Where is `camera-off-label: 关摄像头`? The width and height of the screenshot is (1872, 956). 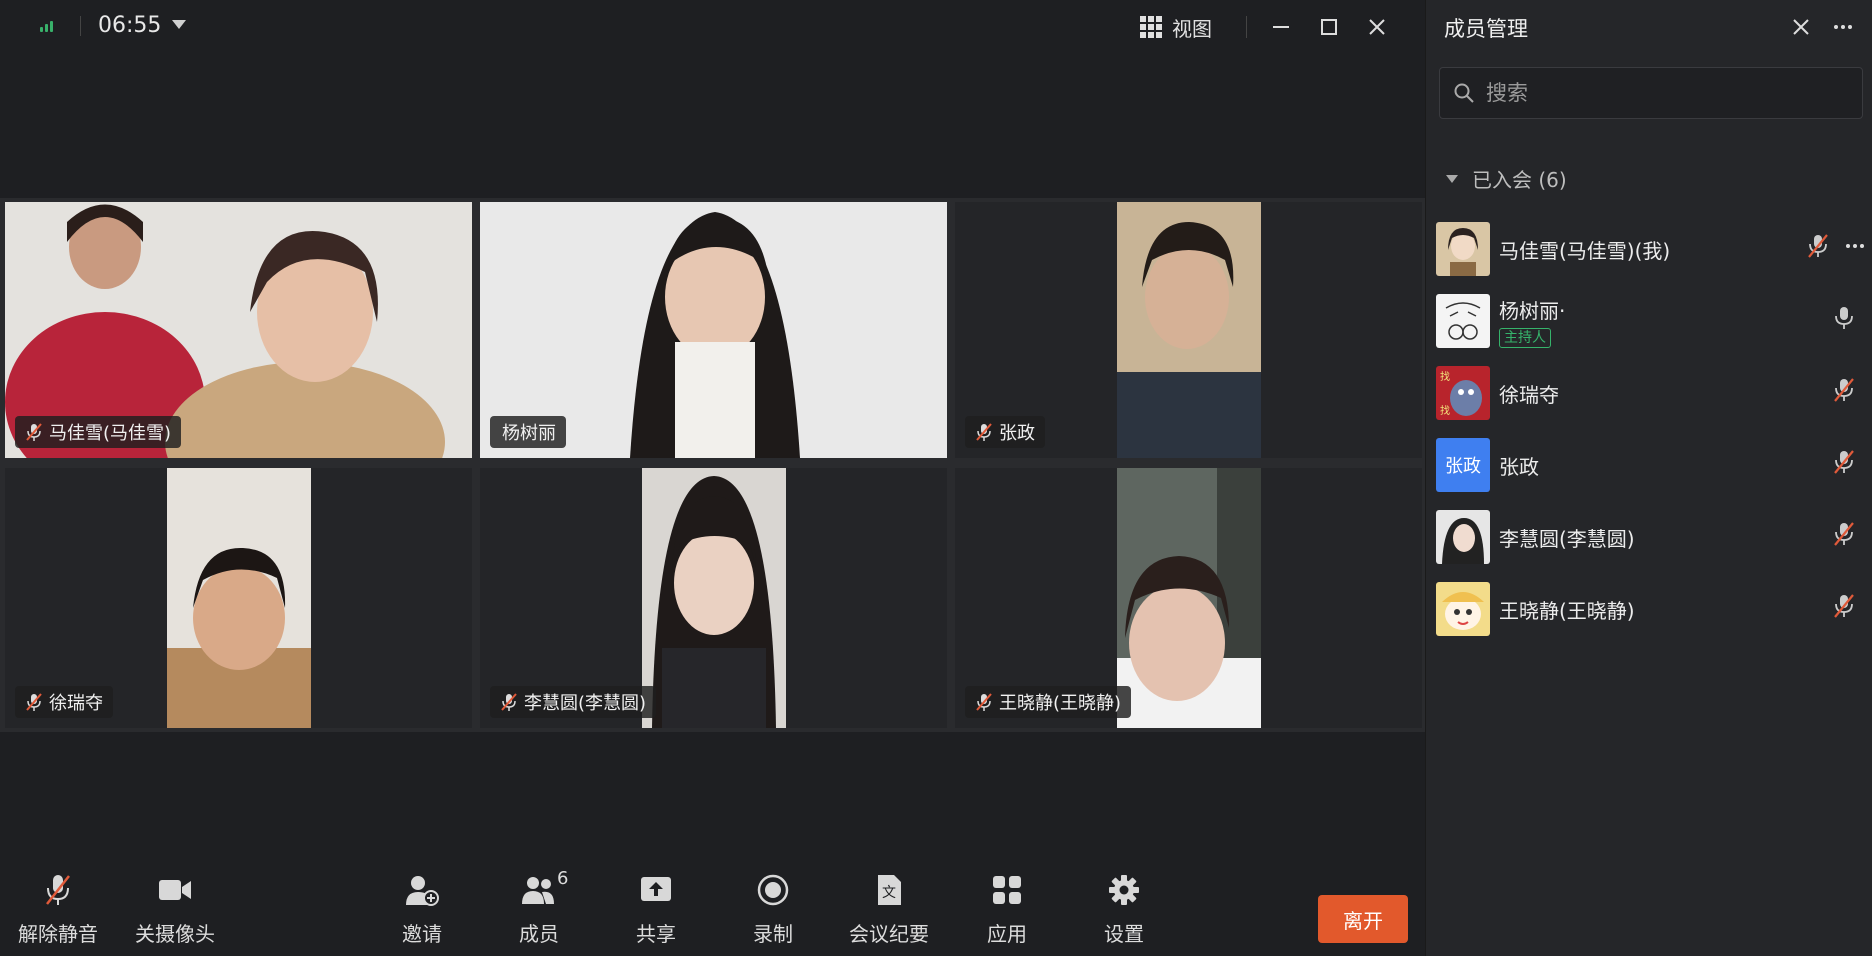
camera-off-label: 关摄像头 is located at coordinates (175, 934).